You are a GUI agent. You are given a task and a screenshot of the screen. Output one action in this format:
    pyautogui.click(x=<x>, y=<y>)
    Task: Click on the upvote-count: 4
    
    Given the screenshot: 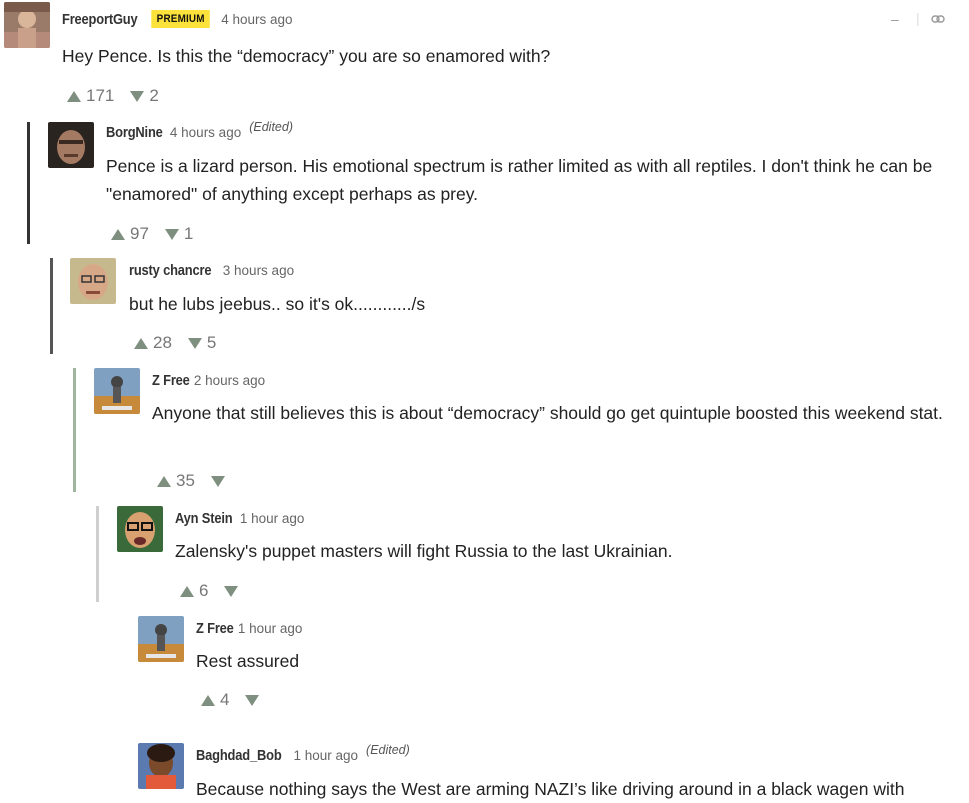 What is the action you would take?
    pyautogui.click(x=225, y=699)
    